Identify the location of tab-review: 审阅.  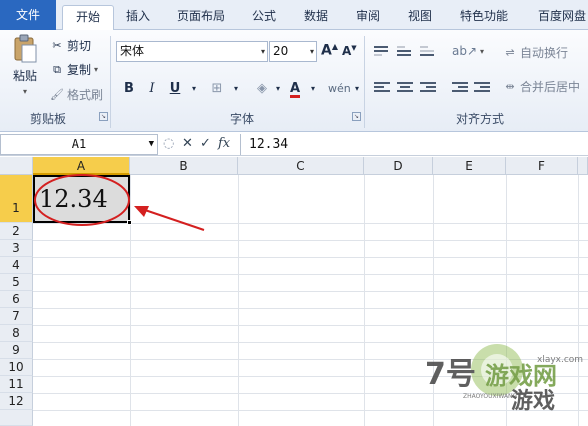
(368, 17).